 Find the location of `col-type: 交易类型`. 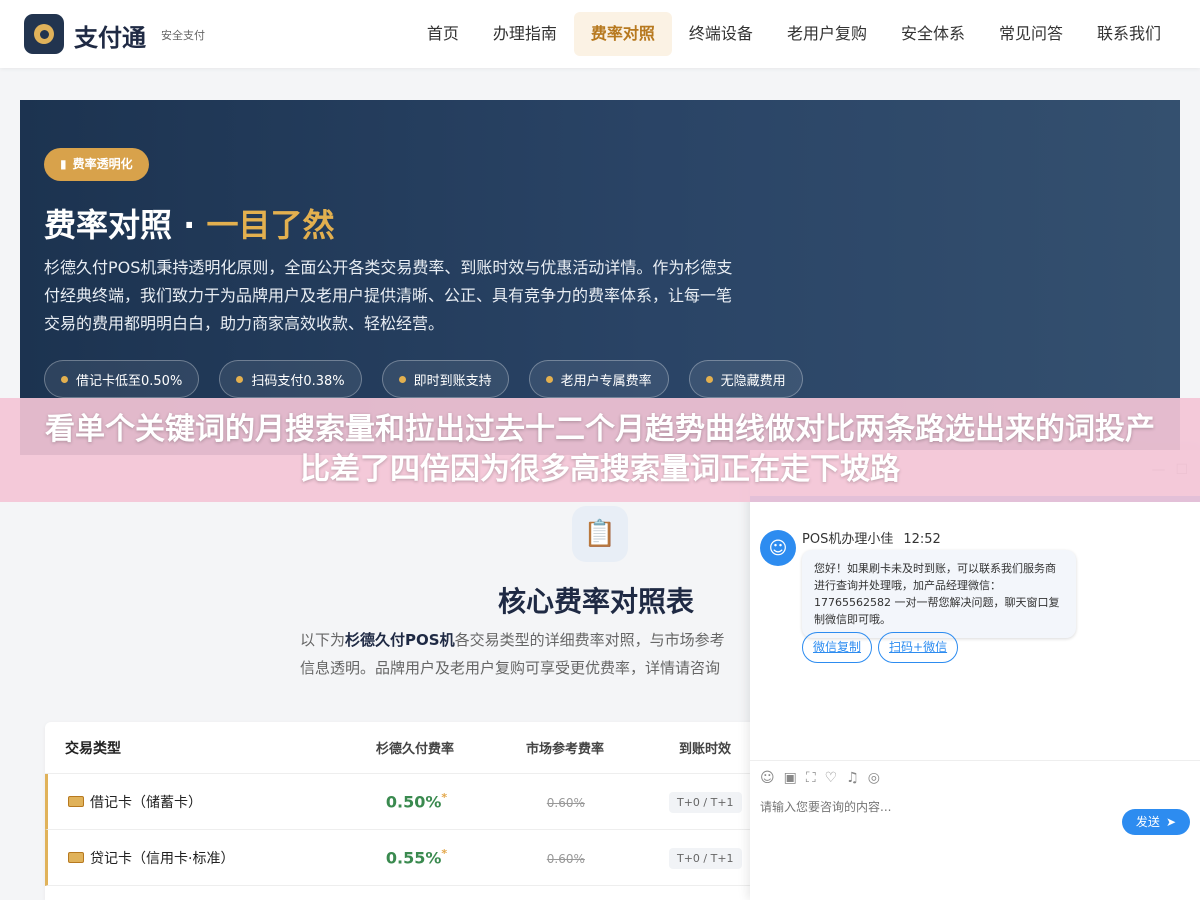

col-type: 交易类型 is located at coordinates (93, 748).